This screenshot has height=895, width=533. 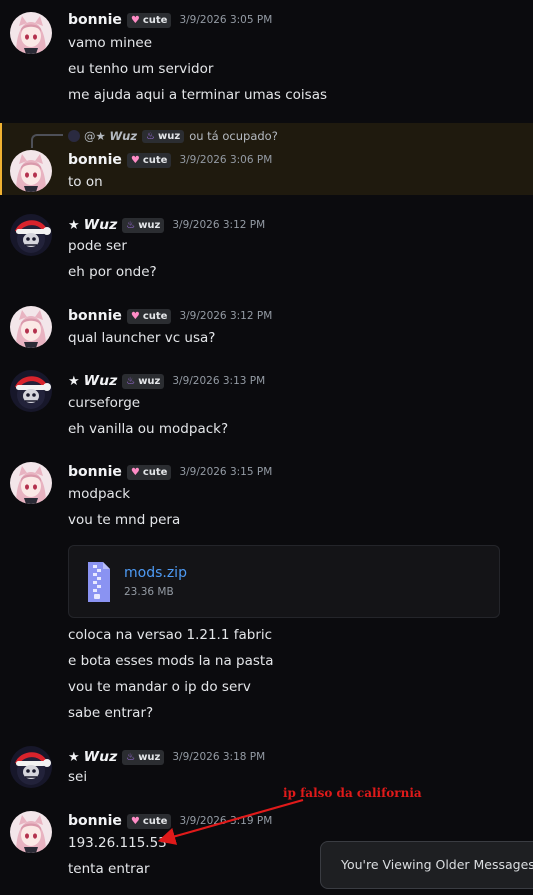 I want to click on message-text: vamo minee, so click(x=110, y=43).